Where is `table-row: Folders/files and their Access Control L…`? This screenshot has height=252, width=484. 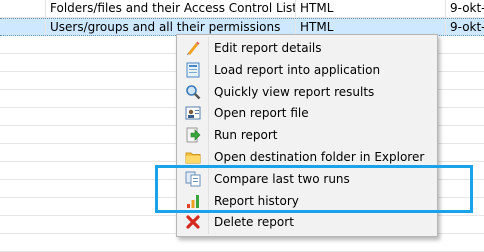 table-row: Folders/files and their Access Control L… is located at coordinates (242, 9).